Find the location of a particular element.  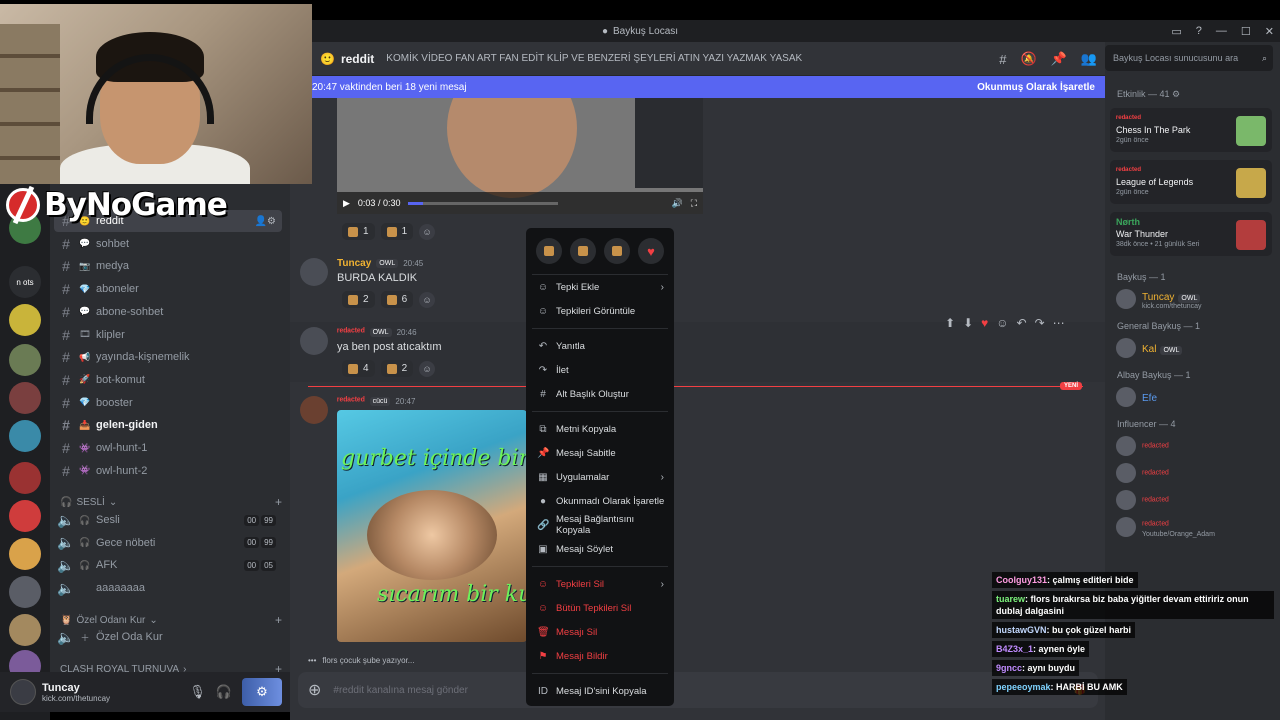

image-attachment: gurbet içinde bir sıcarım bir kurg is located at coordinates (432, 526).